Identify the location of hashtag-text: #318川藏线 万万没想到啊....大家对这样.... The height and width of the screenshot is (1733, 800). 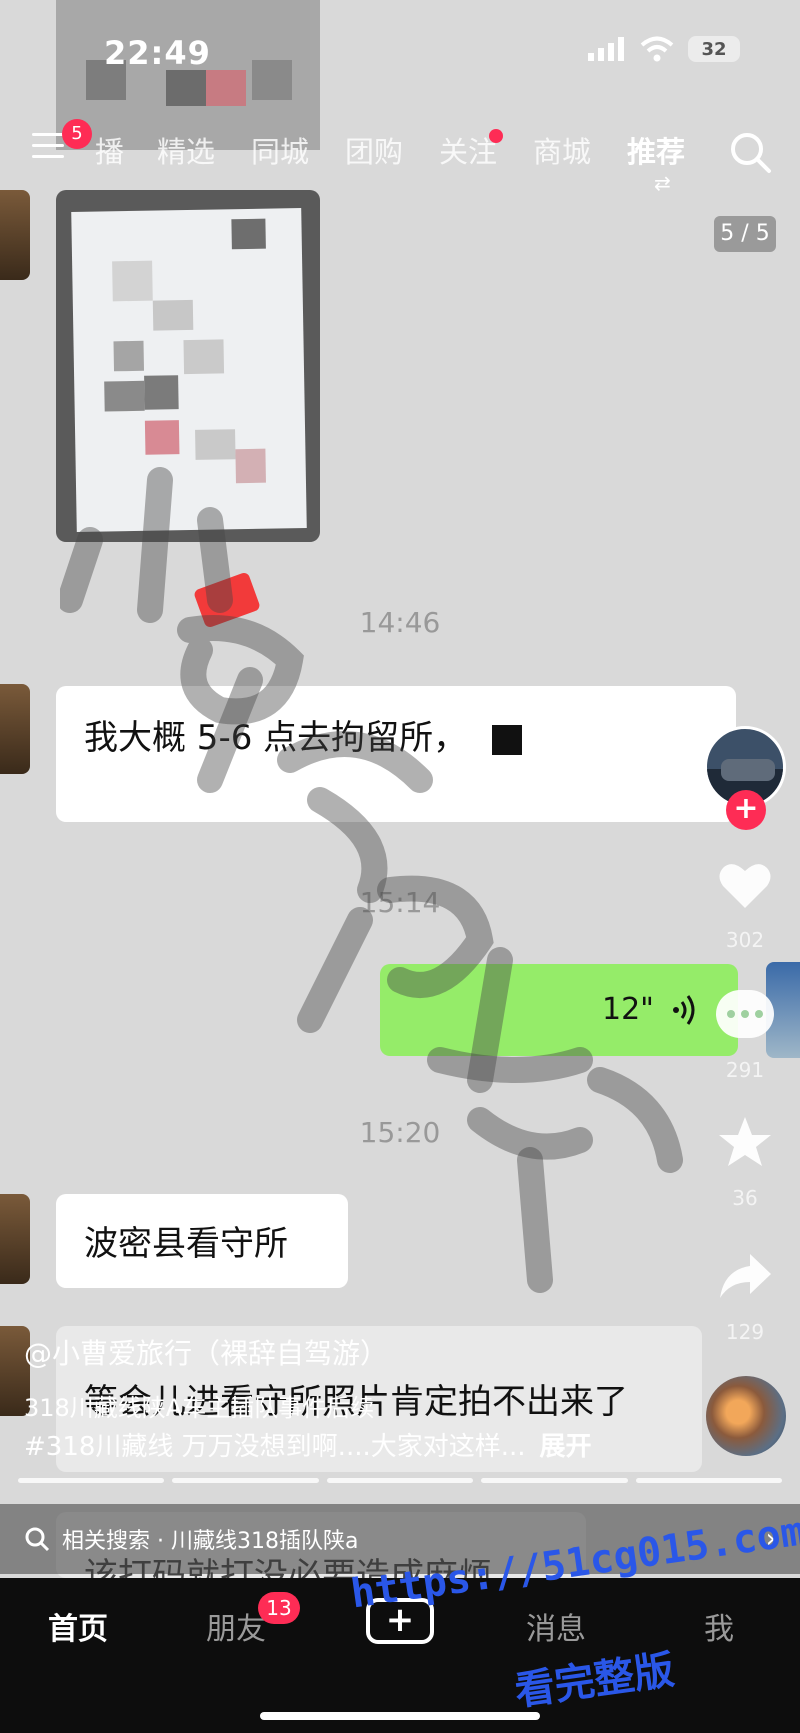
(275, 1447).